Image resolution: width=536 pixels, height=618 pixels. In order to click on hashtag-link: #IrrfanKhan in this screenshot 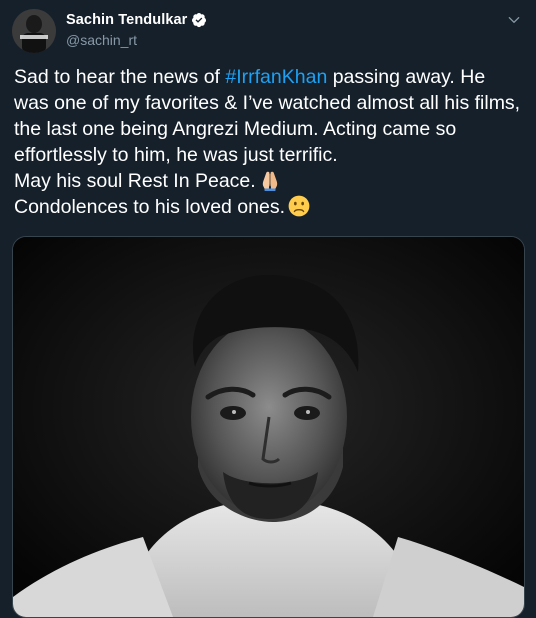, I will do `click(276, 77)`.